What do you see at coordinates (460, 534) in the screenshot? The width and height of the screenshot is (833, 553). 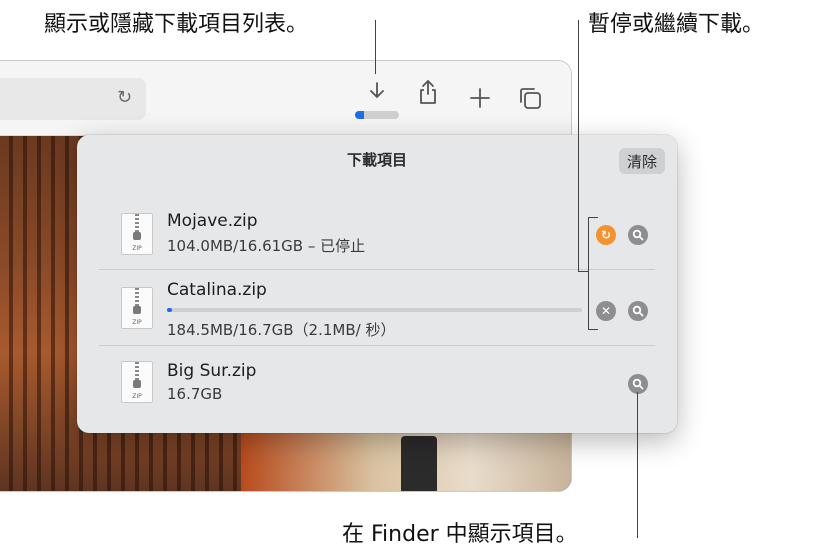 I see `callout-show-in-finder: 在 Finder 中顯示項目。` at bounding box center [460, 534].